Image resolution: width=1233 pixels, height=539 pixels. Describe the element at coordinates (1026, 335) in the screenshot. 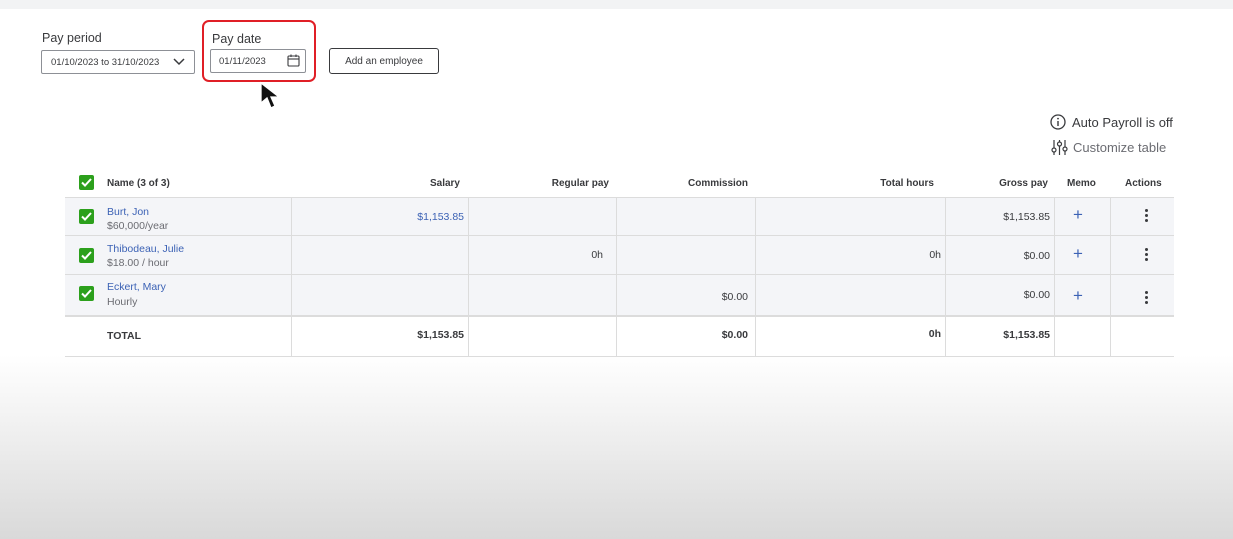

I see `total-gross-pay: $1,153.85` at that location.